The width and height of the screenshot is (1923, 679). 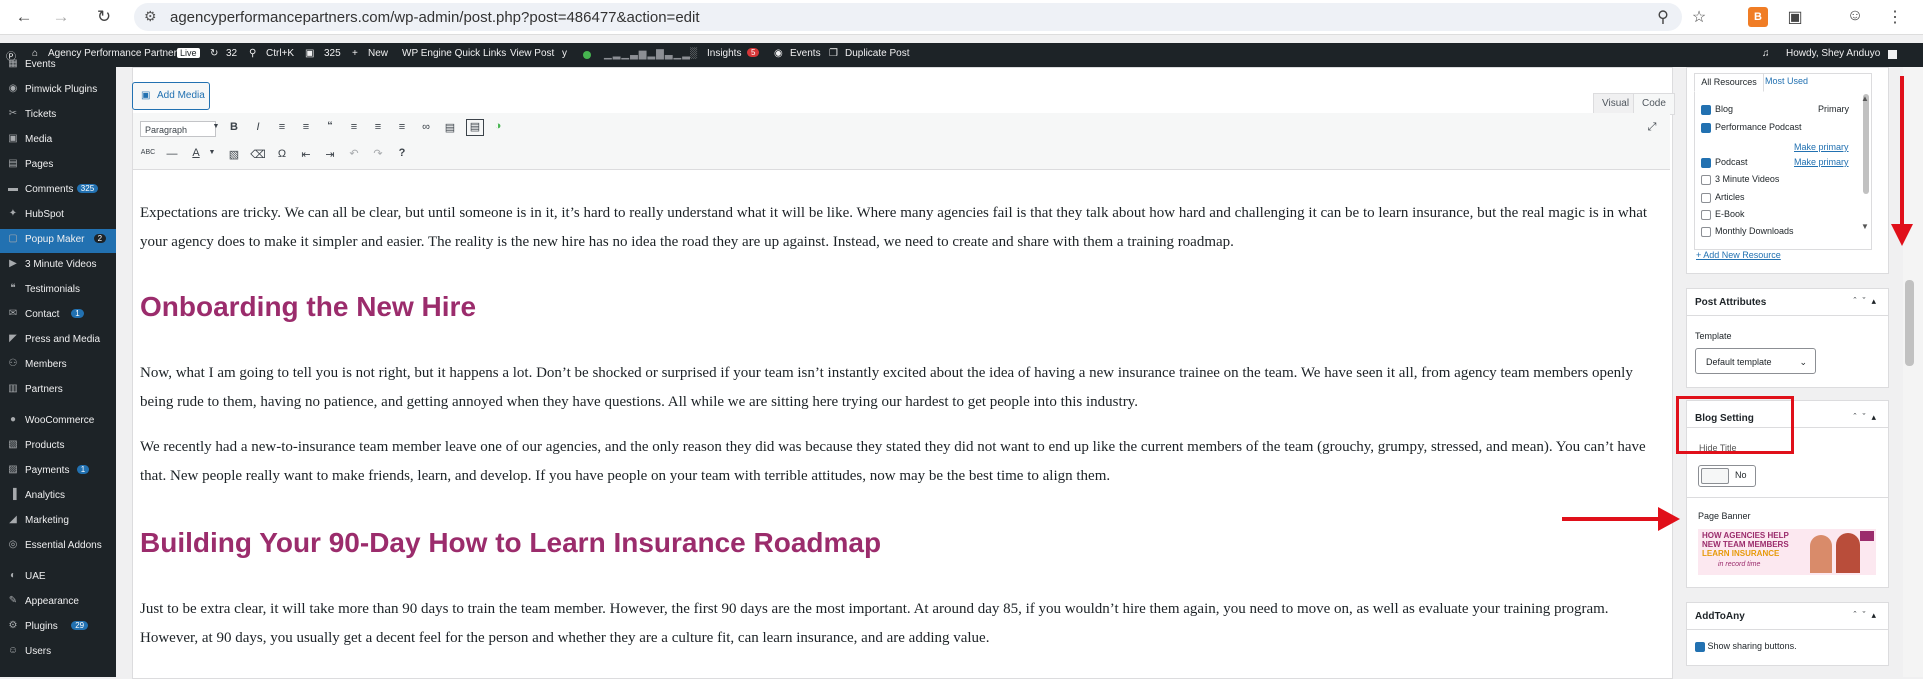 I want to click on profile-icon: ☺, so click(x=1855, y=16).